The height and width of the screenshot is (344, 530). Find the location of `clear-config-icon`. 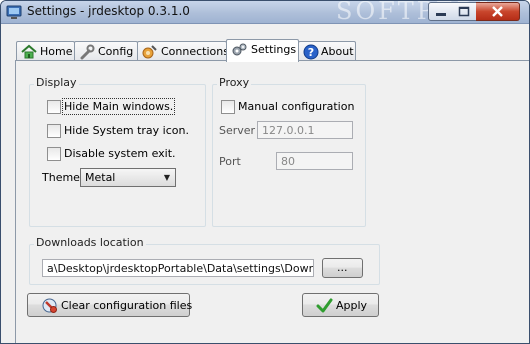

clear-config-icon is located at coordinates (49, 305).